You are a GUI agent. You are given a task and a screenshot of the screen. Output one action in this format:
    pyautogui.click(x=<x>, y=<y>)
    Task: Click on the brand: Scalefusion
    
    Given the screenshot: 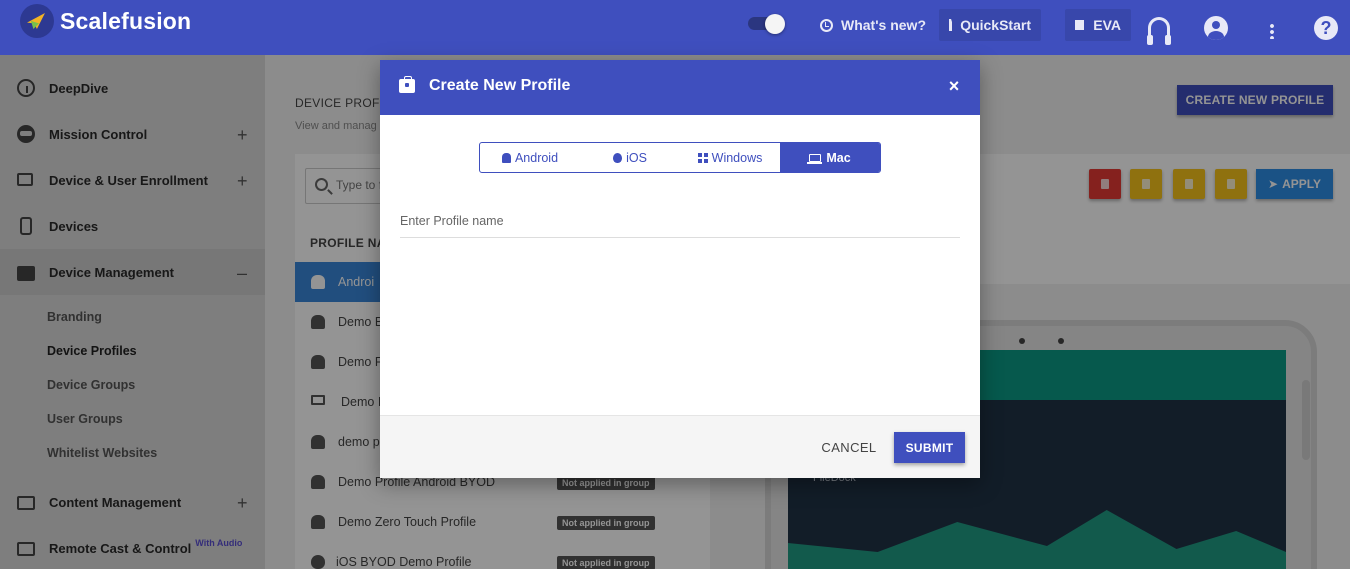 What is the action you would take?
    pyautogui.click(x=105, y=21)
    